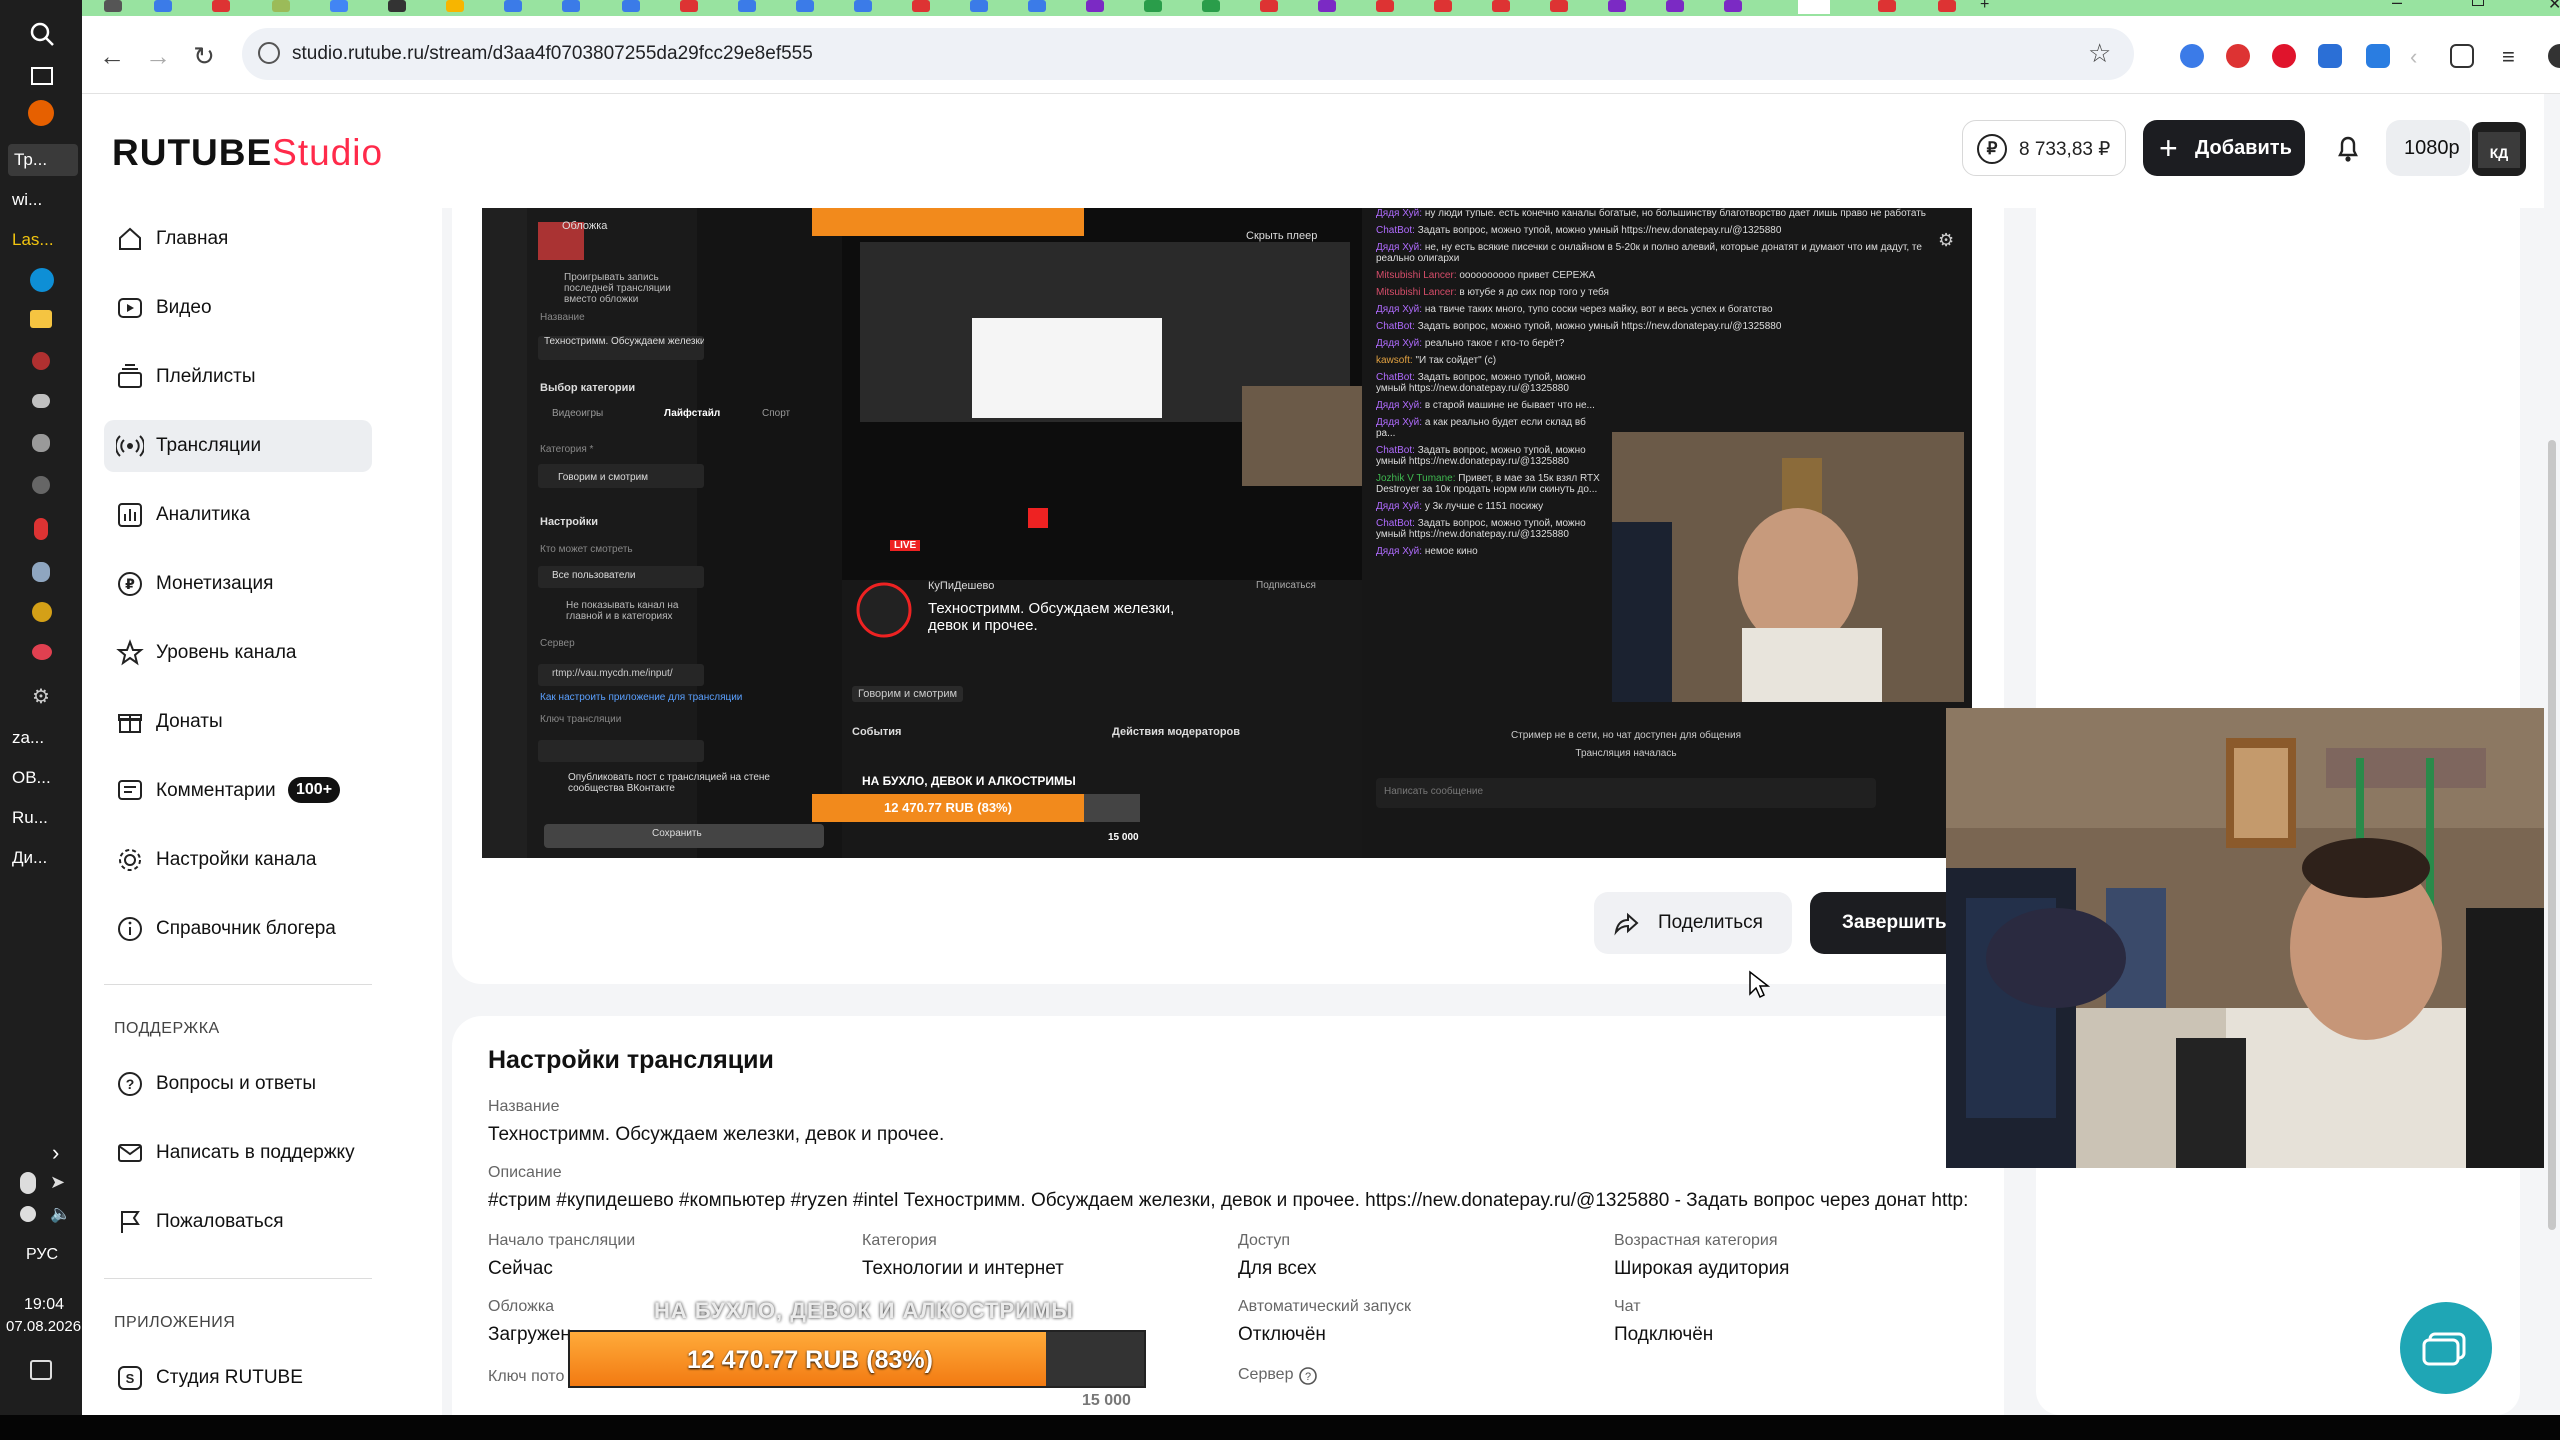 This screenshot has height=1440, width=2560. Describe the element at coordinates (42, 1255) in the screenshot. I see `keyboard-language: РУС` at that location.